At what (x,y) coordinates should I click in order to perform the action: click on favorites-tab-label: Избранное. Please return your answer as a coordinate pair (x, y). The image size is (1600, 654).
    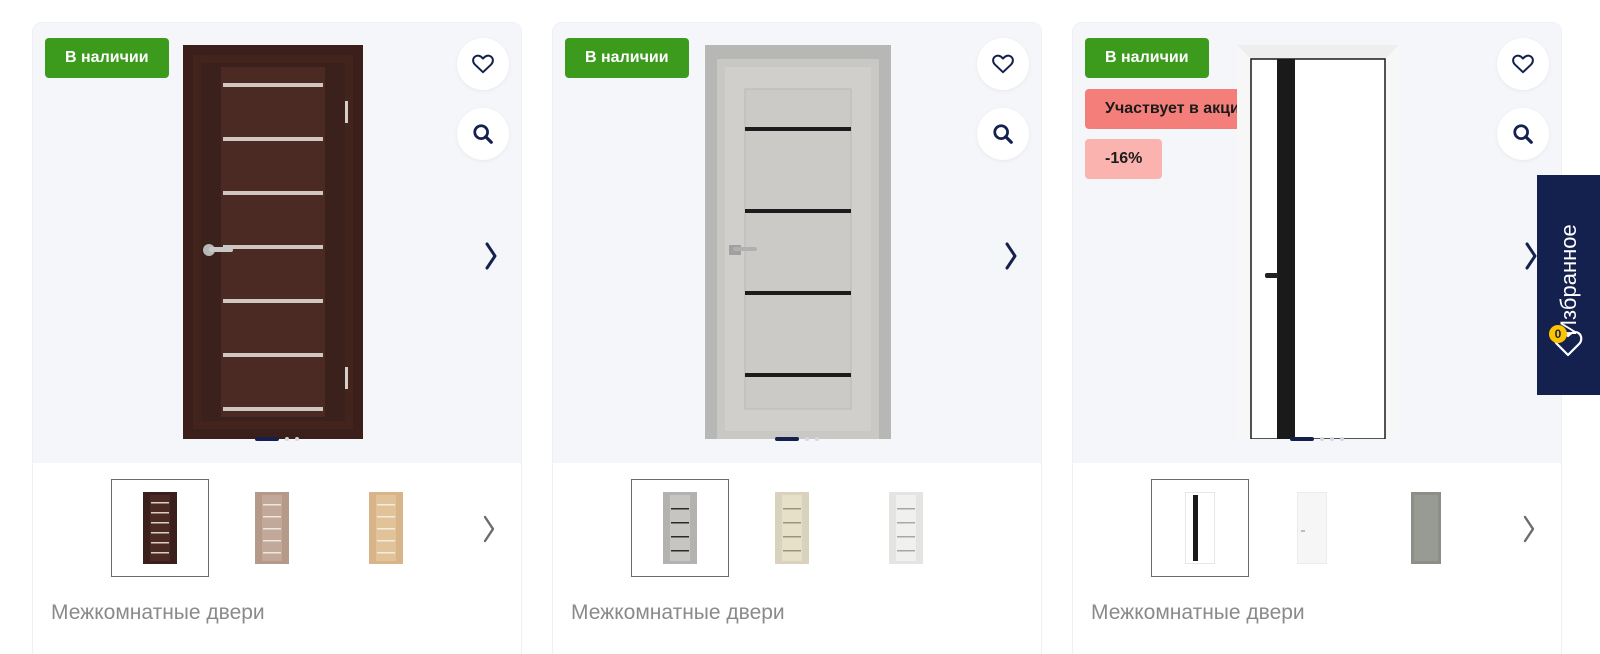
    Looking at the image, I should click on (1568, 280).